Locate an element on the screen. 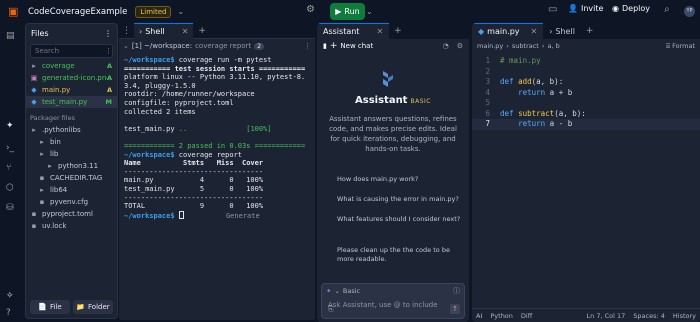 The width and height of the screenshot is (700, 322). file-item: ▣ generated-icon.png A is located at coordinates (71, 78).